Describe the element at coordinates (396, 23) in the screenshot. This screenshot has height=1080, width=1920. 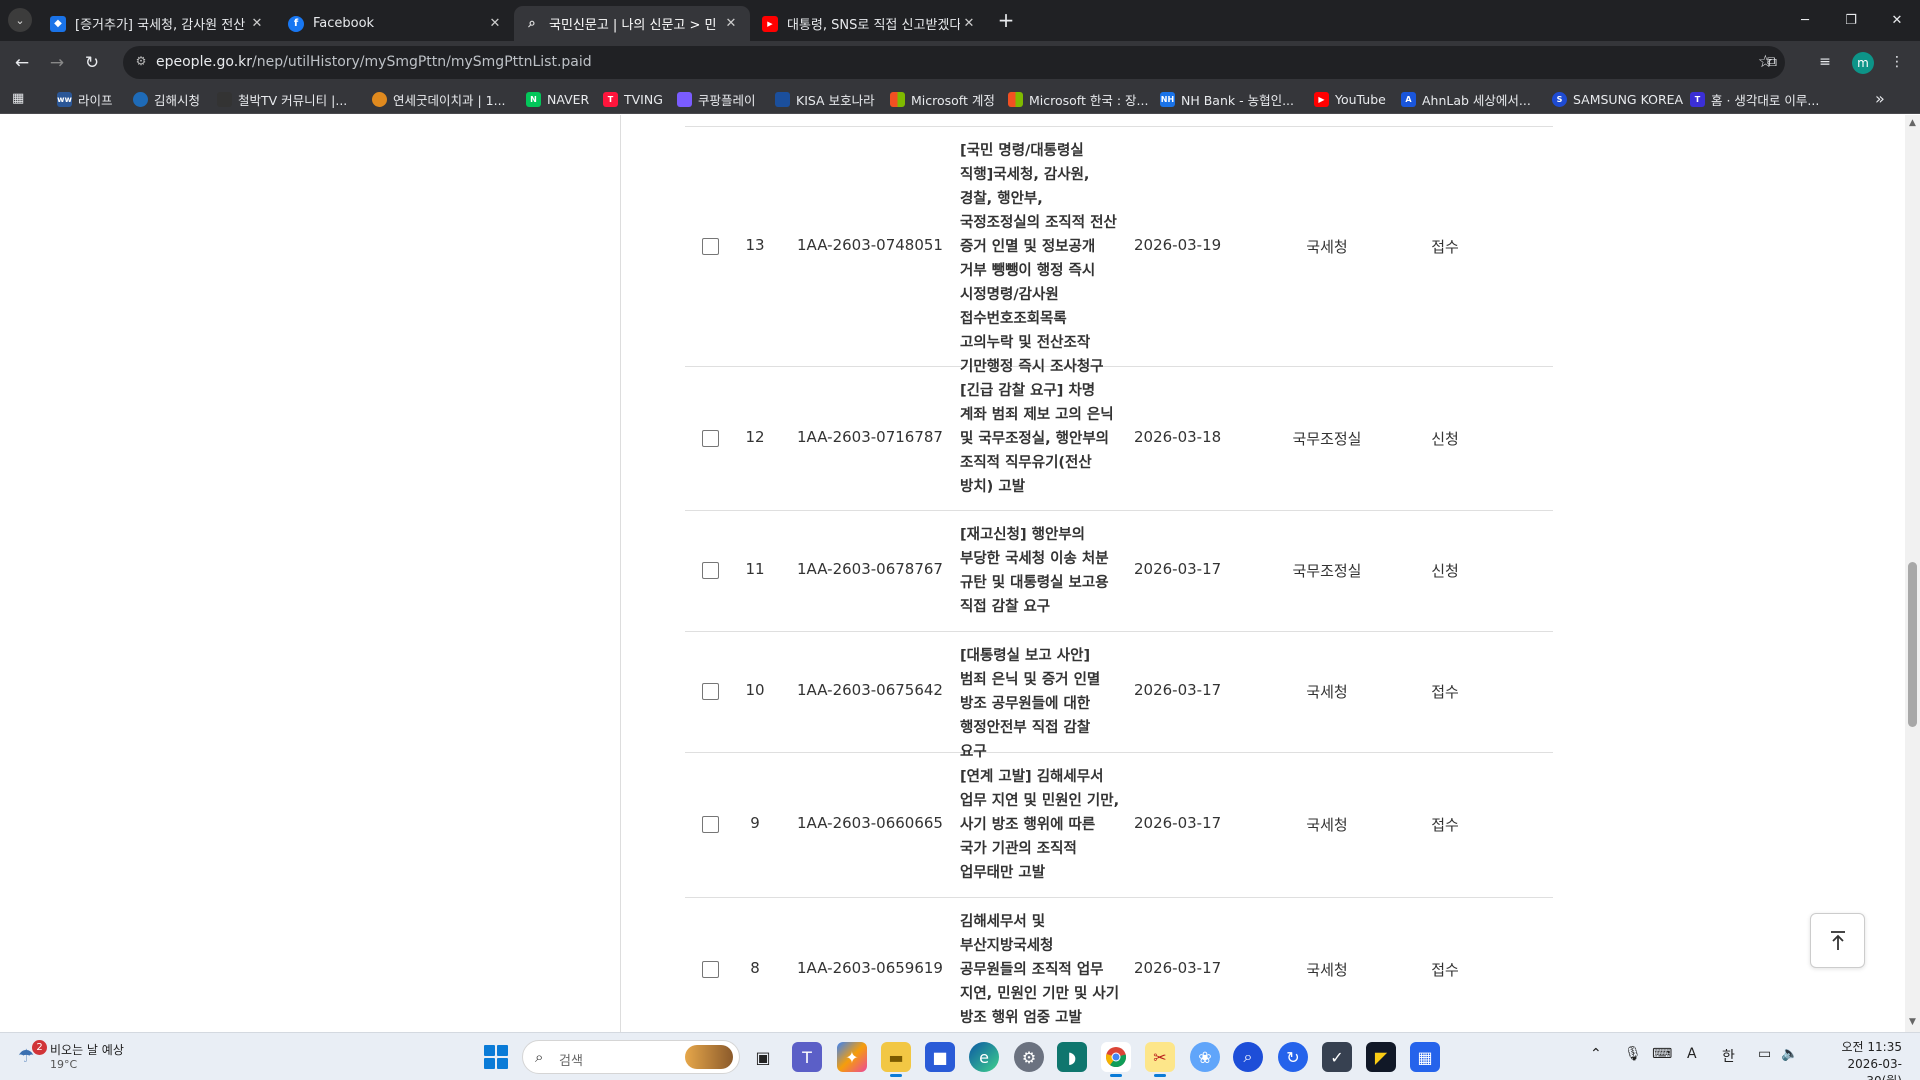
I see `tab-2: f Facebook ✕` at that location.